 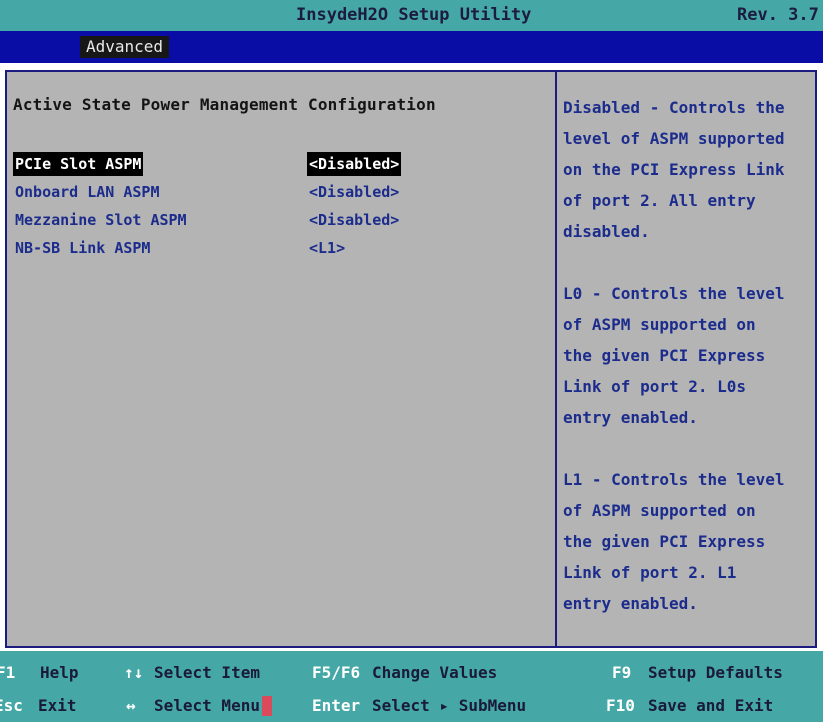 What do you see at coordinates (281, 164) in the screenshot?
I see `setting-row-pcie-slot-aspm: PCIe Slot ASPM <Disabled>` at bounding box center [281, 164].